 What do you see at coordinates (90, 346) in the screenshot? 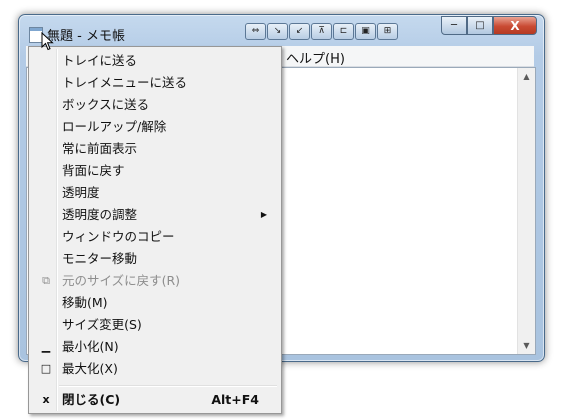
I see `menu-item-label: 最小化(N)` at bounding box center [90, 346].